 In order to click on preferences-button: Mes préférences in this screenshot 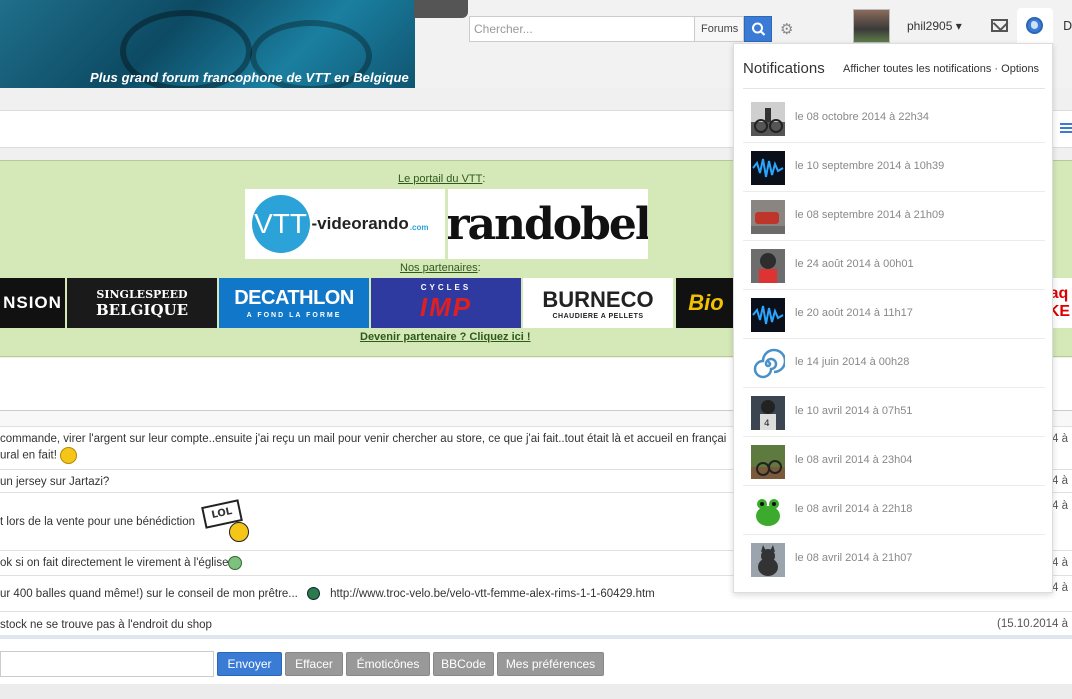, I will do `click(550, 664)`.